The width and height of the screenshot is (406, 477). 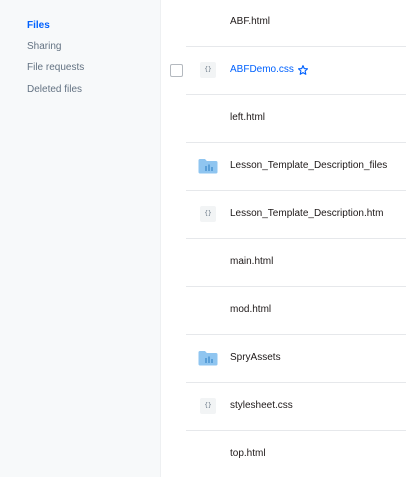 What do you see at coordinates (296, 118) in the screenshot?
I see `file-row: left.html` at bounding box center [296, 118].